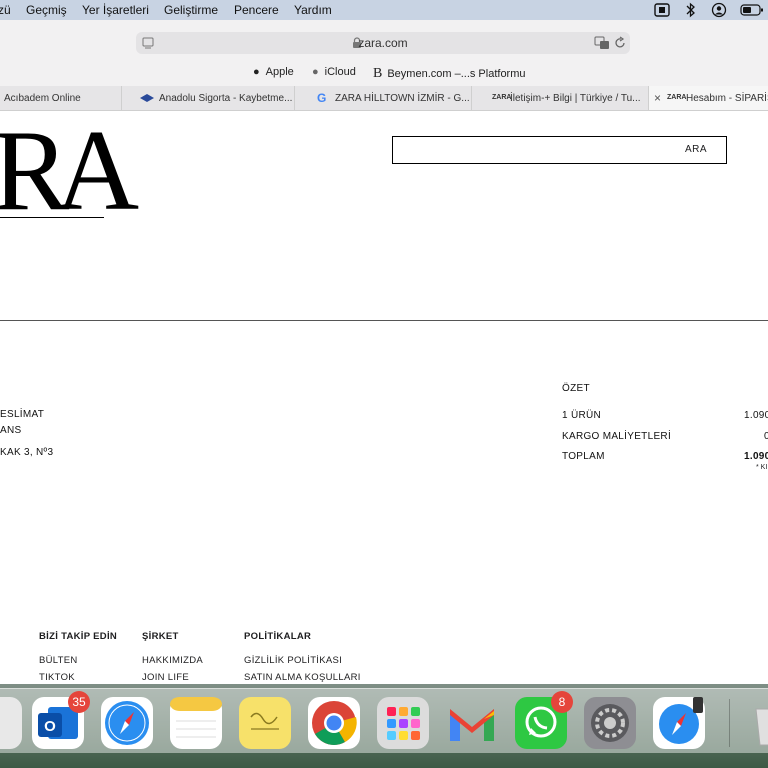 This screenshot has width=768, height=768. Describe the element at coordinates (762, 467) in the screenshot. I see `summary-note: * KI` at that location.